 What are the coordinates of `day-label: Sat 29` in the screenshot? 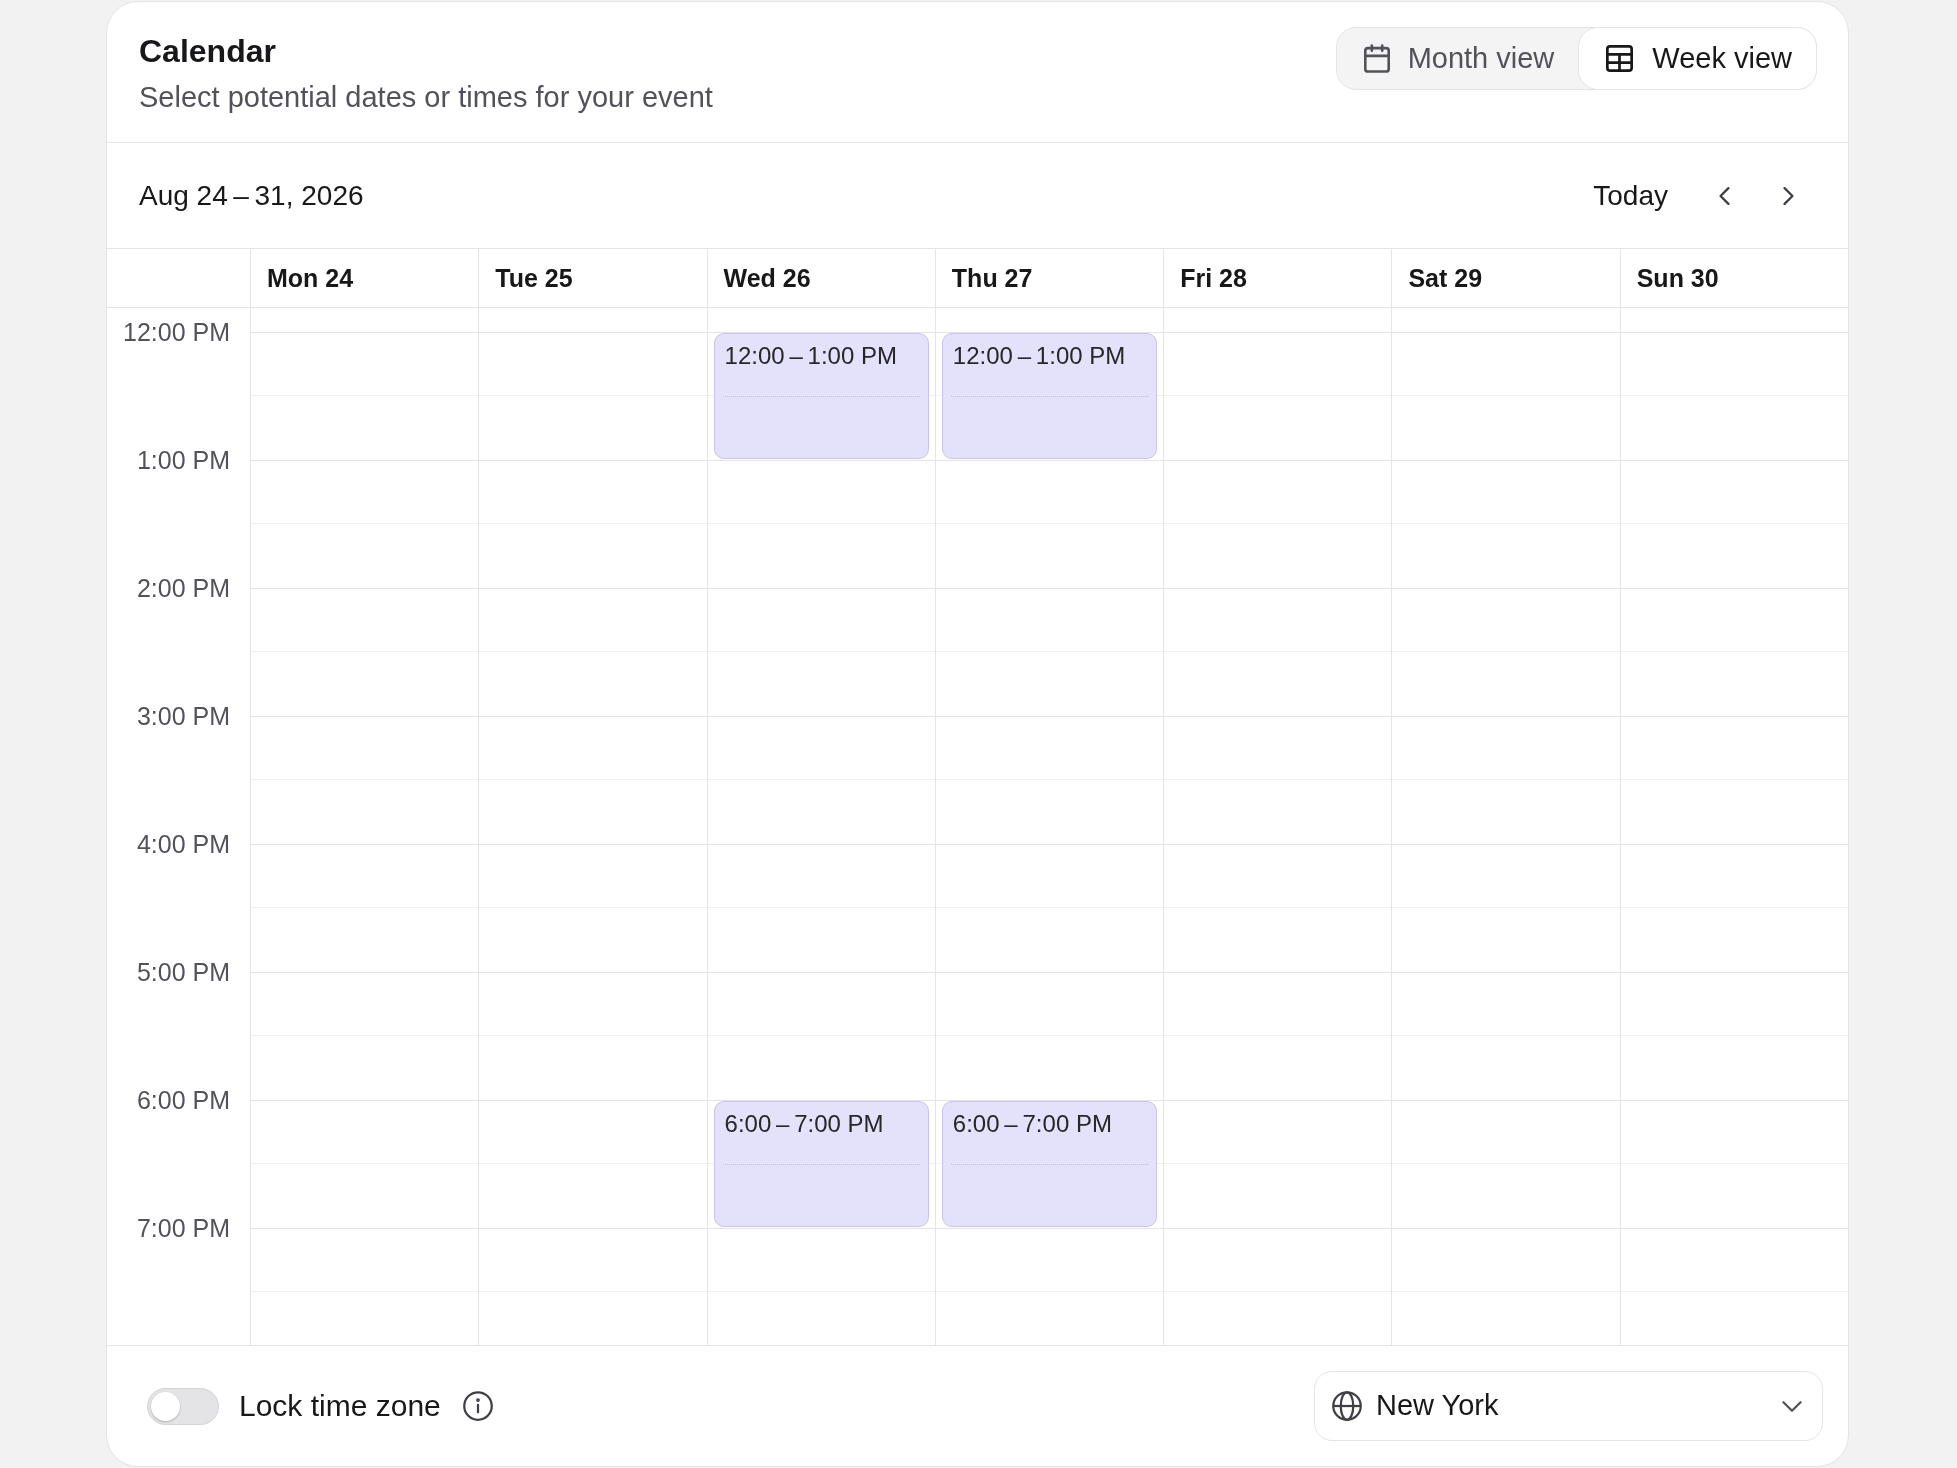 It's located at (1445, 278).